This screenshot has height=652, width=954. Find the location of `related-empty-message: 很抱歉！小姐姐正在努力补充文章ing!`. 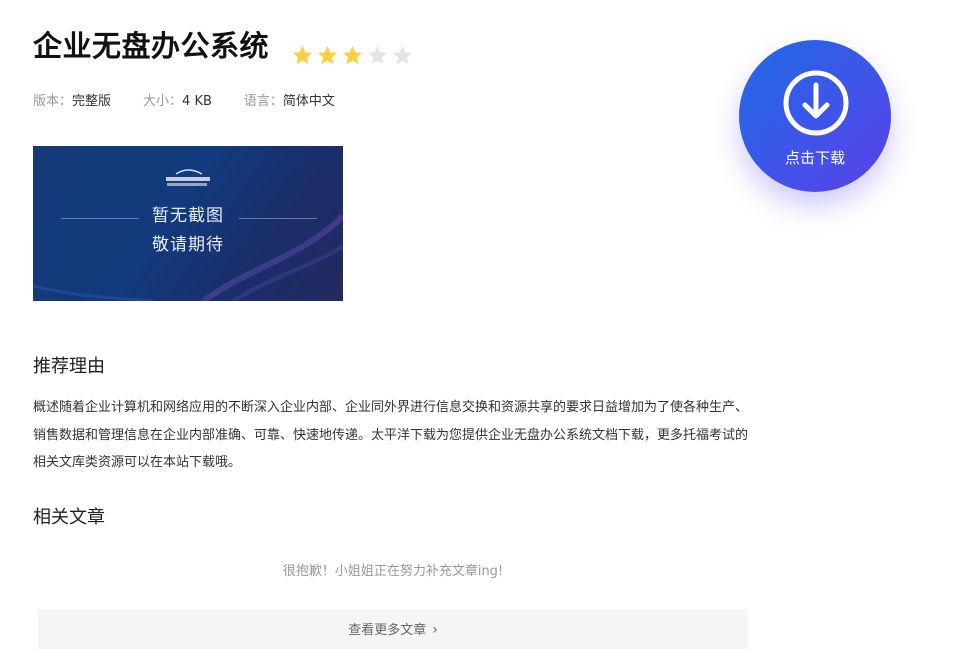

related-empty-message: 很抱歉！小姐姐正在努力补充文章ing! is located at coordinates (393, 571).